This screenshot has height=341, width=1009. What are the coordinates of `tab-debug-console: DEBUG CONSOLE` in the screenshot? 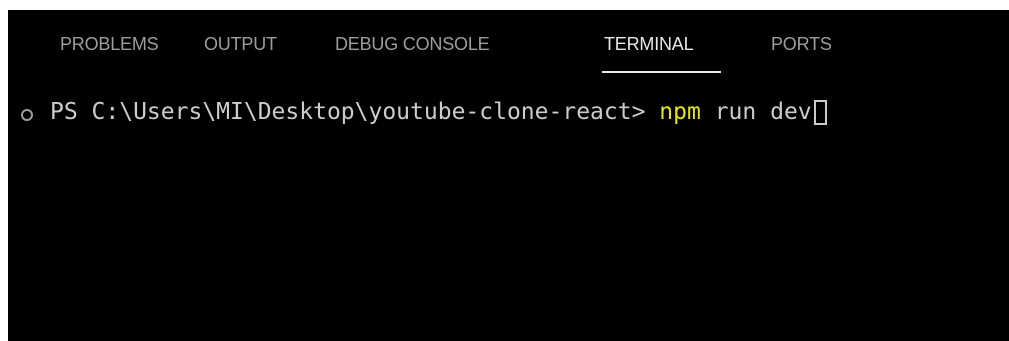 It's located at (412, 44).